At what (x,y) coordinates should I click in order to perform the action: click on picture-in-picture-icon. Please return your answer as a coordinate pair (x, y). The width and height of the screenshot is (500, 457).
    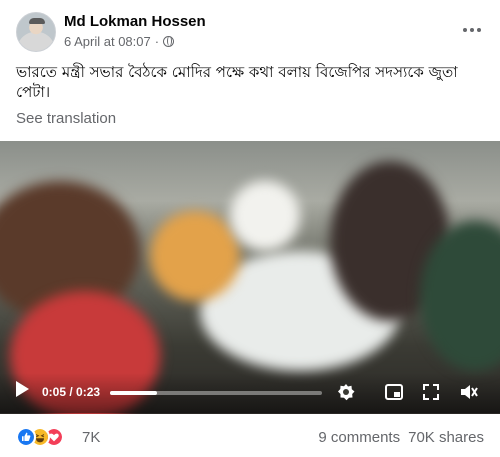
    Looking at the image, I should click on (394, 392).